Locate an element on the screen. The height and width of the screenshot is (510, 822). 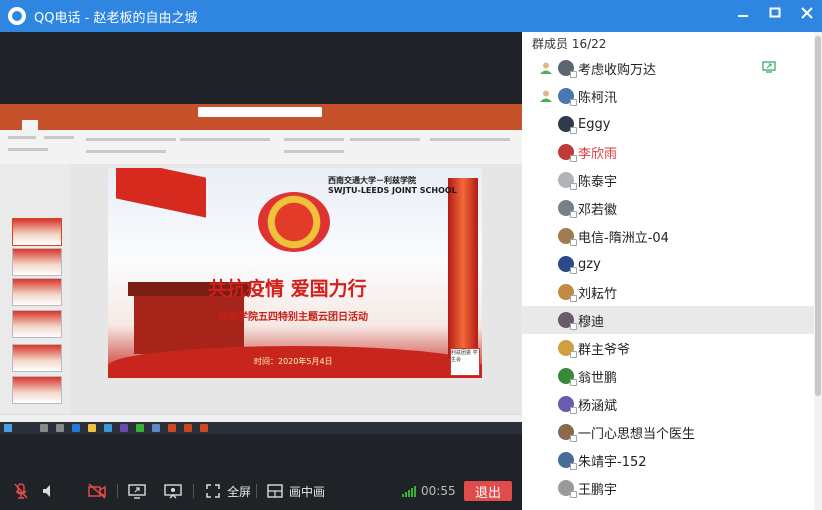
close-icon is located at coordinates (807, 13).